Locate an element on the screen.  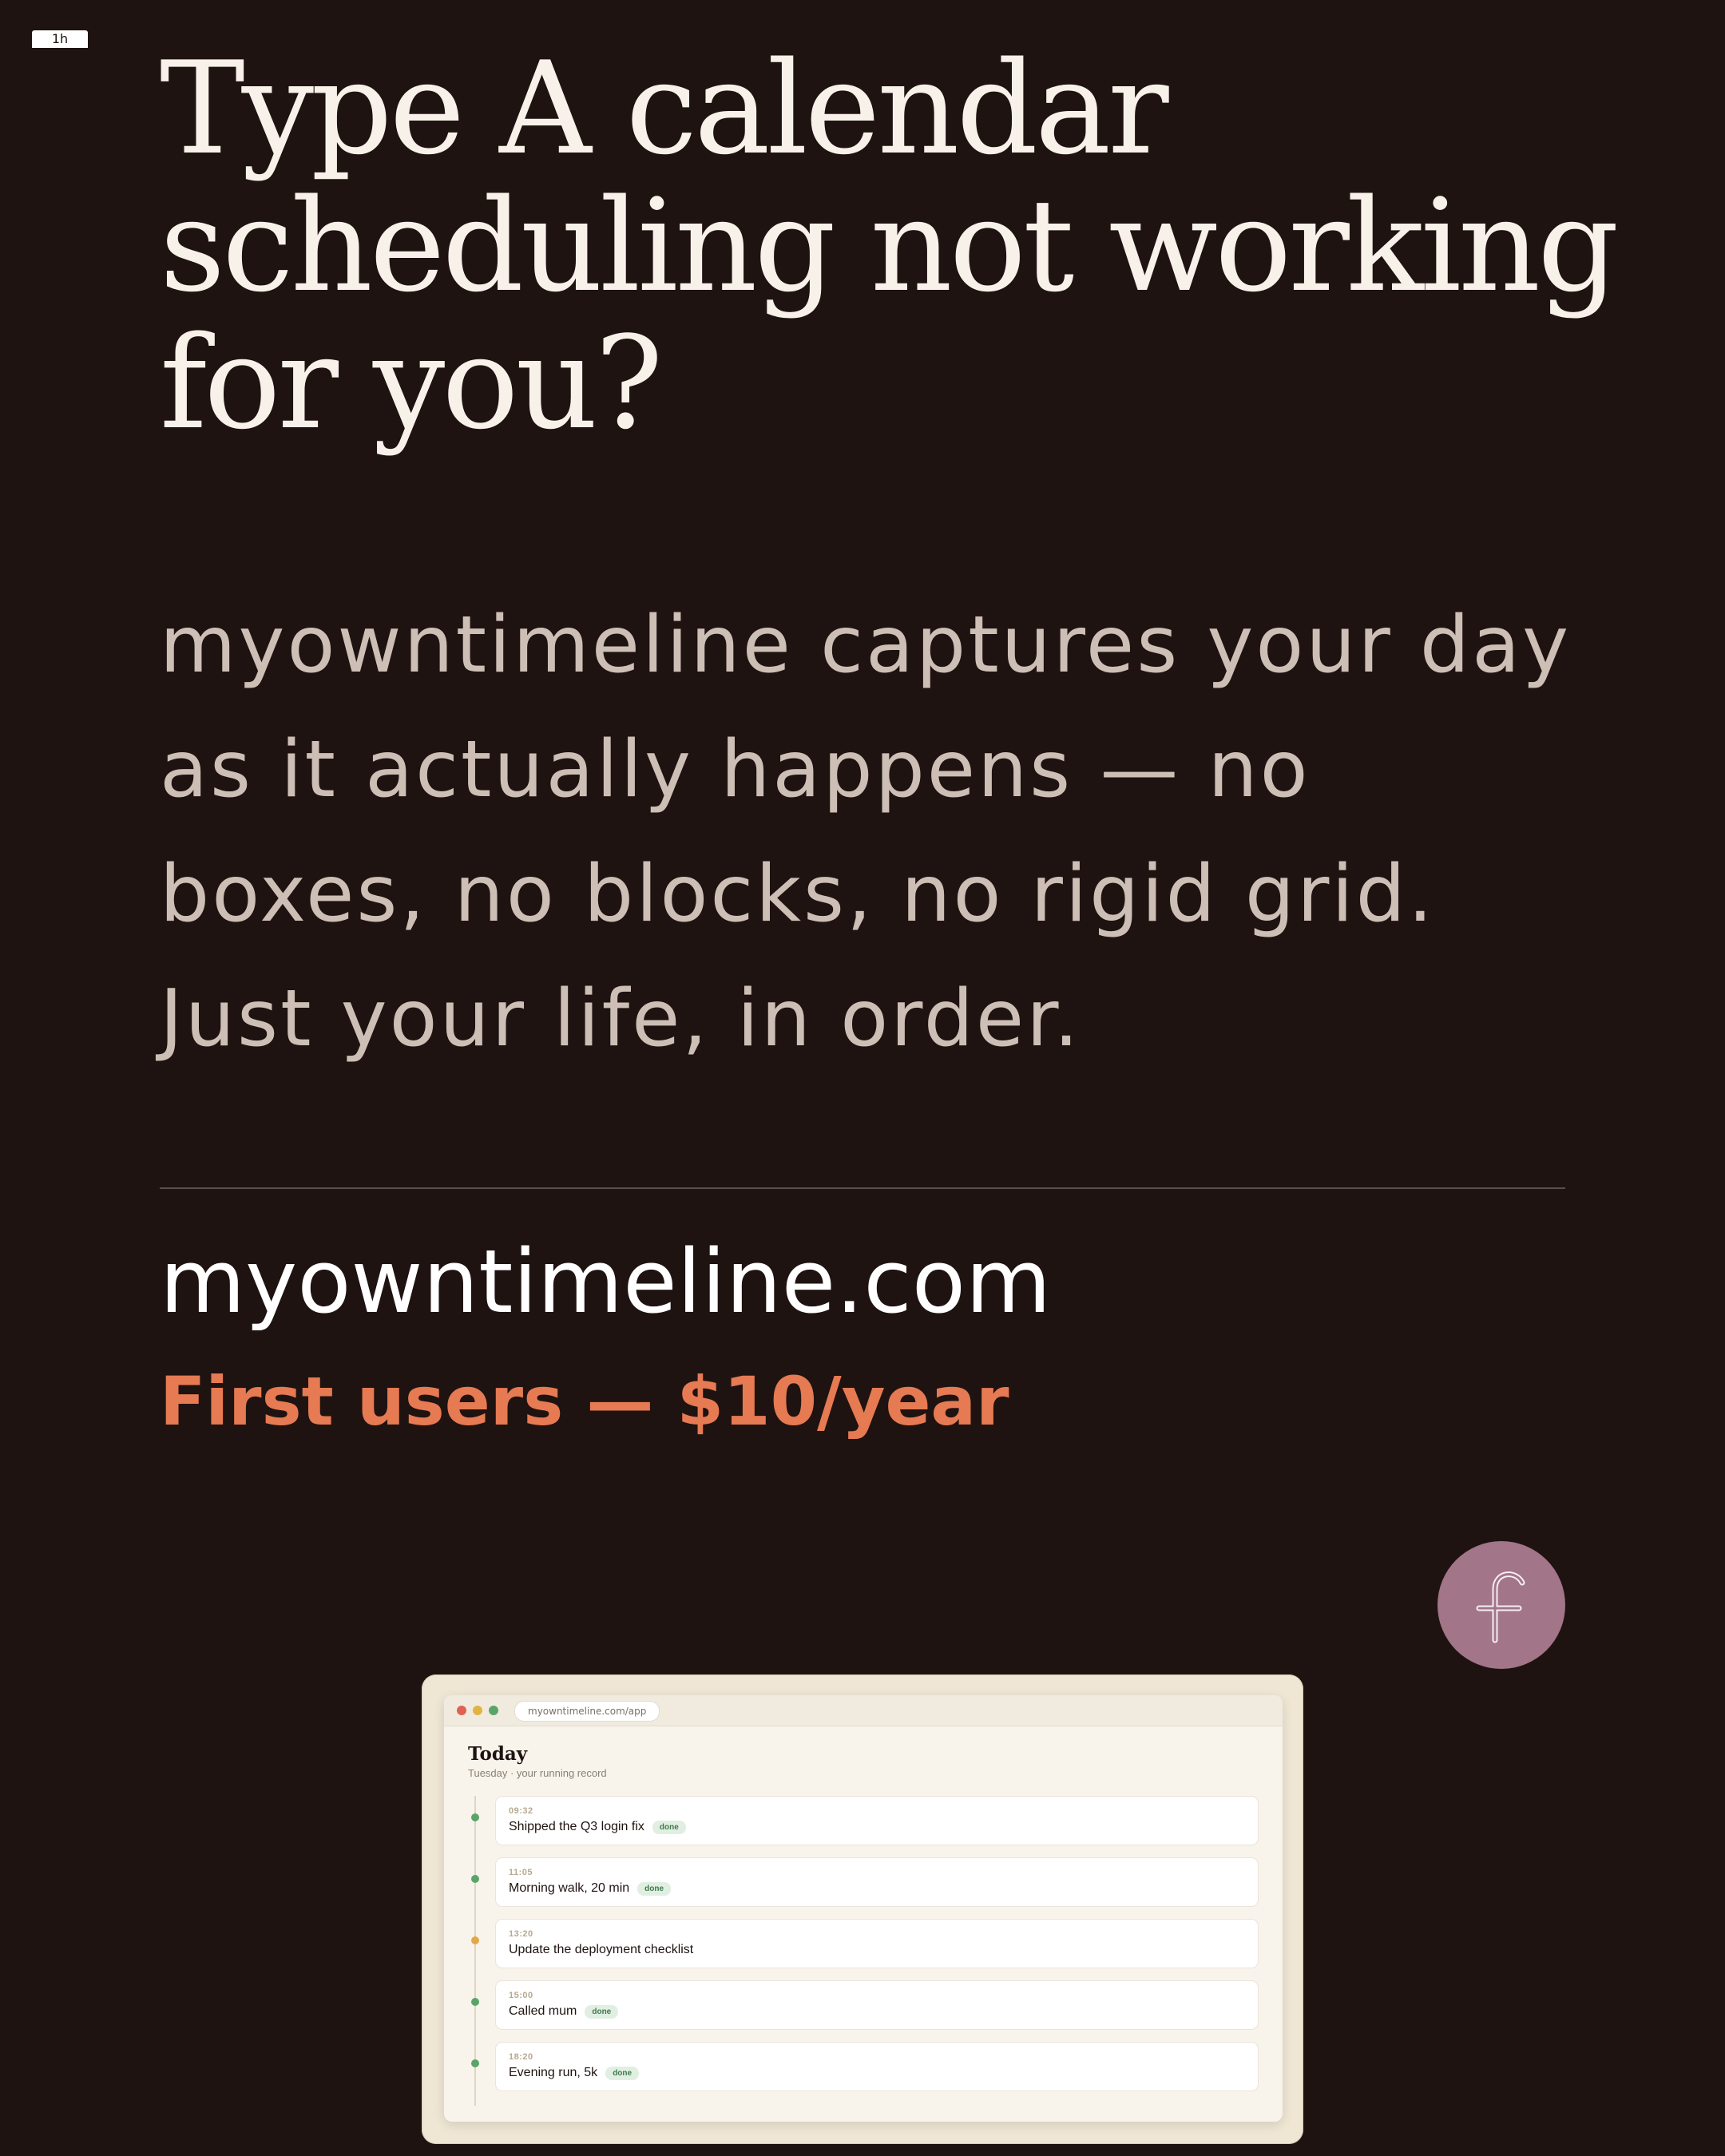
close-dot is located at coordinates (462, 1710).